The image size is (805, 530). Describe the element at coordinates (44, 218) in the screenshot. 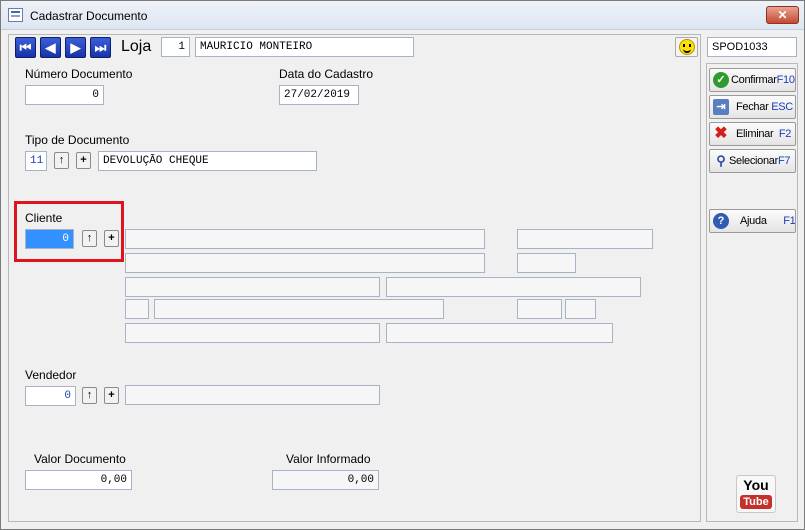

I see `cliente-label: Cliente` at that location.